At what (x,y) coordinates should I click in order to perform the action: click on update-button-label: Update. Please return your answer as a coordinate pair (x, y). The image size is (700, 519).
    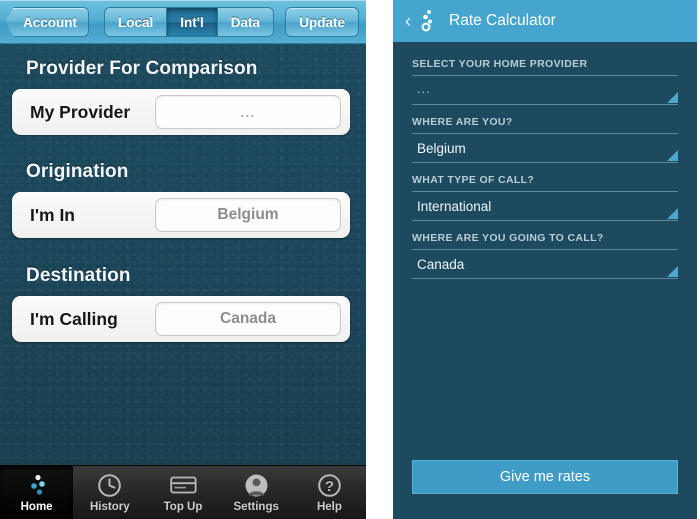
    Looking at the image, I should click on (322, 22).